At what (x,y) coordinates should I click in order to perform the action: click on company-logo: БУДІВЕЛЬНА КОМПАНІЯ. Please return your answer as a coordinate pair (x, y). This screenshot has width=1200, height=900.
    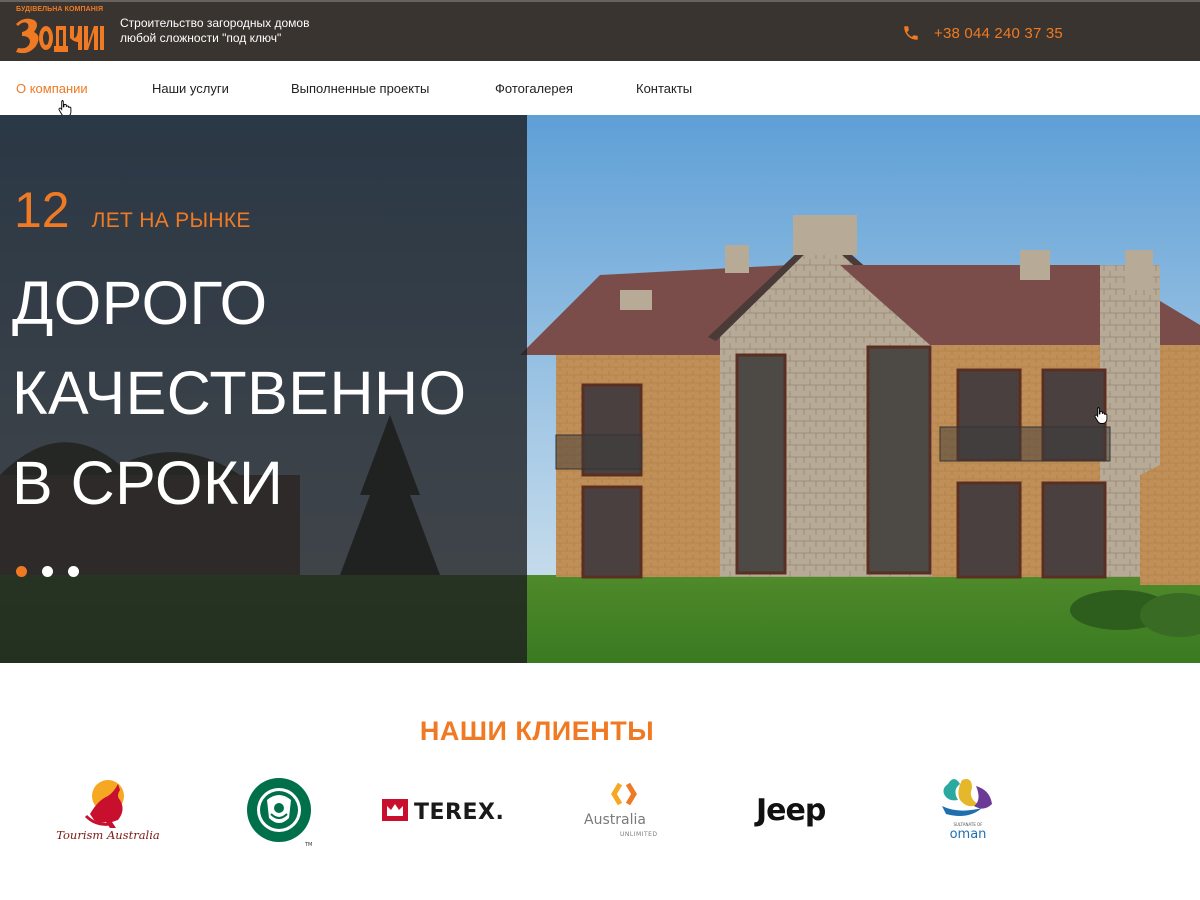
    Looking at the image, I should click on (59, 32).